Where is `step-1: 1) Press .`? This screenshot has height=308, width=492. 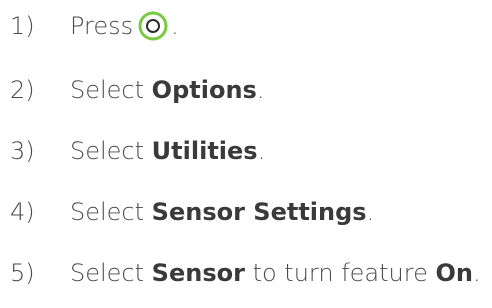 step-1: 1) Press . is located at coordinates (94, 26).